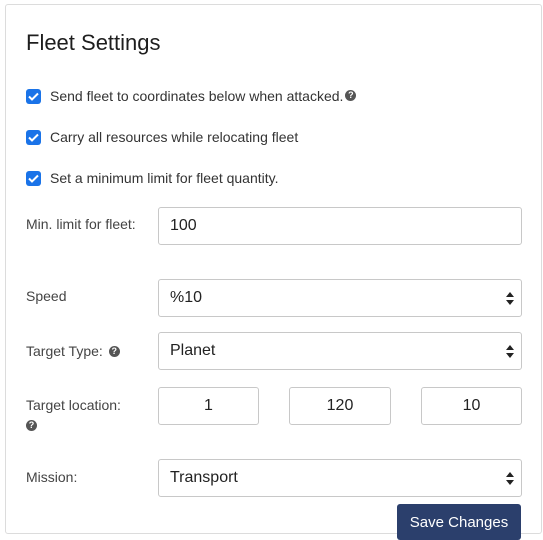 The height and width of the screenshot is (540, 543). I want to click on target-location-label: Target location:, so click(73, 405).